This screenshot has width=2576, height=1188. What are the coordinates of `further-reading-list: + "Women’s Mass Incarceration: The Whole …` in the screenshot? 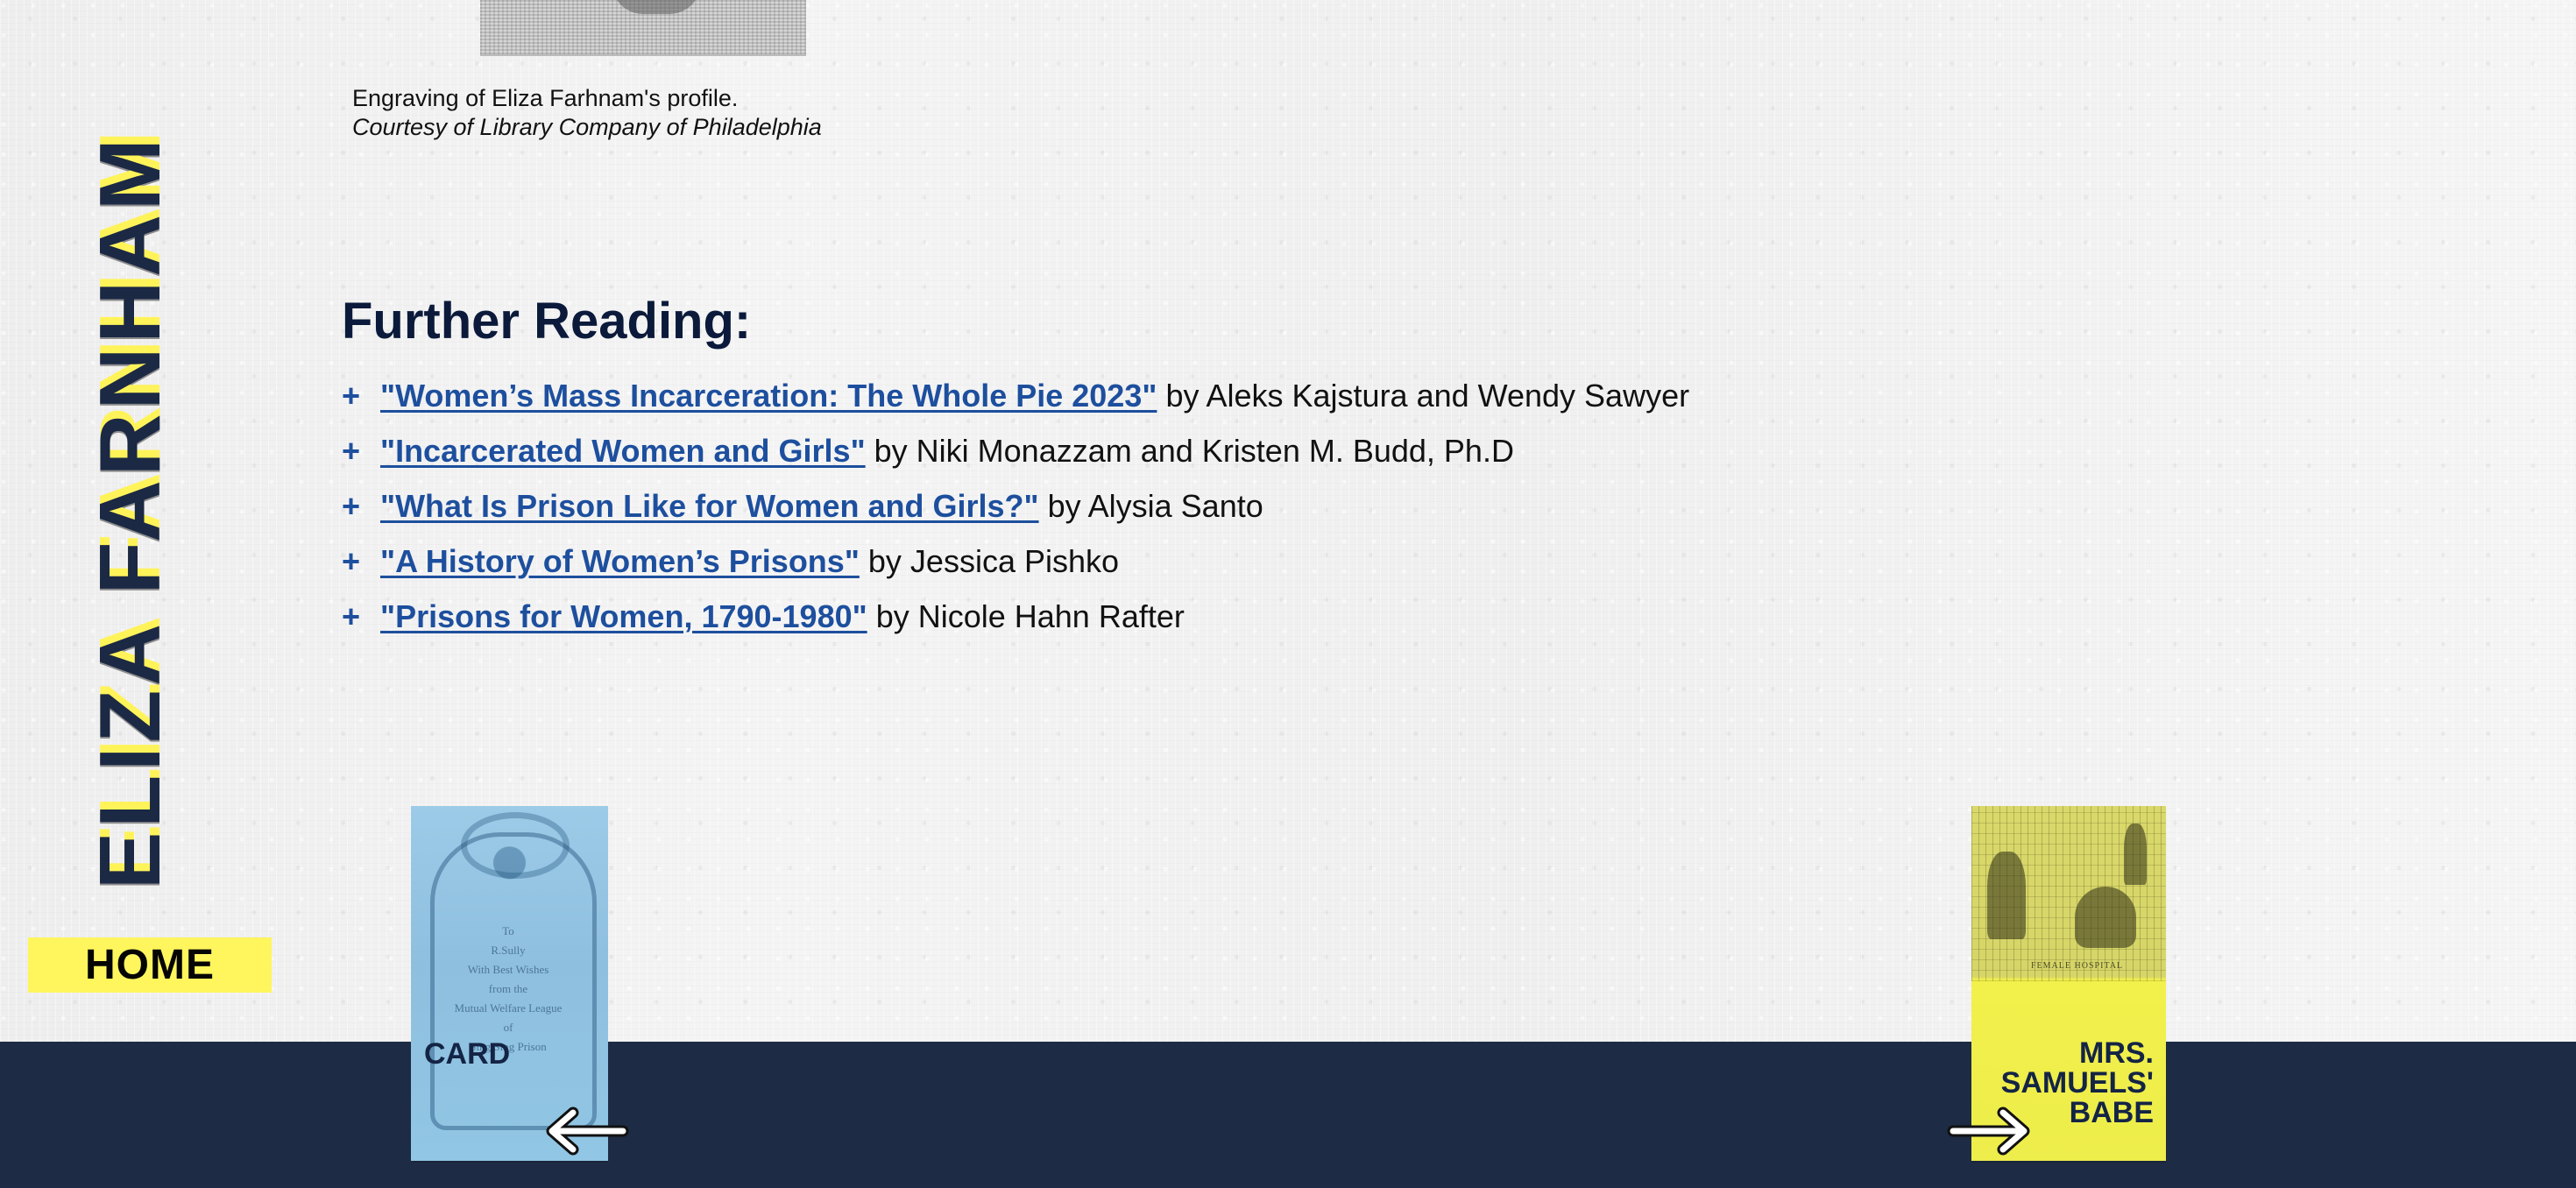 It's located at (1086, 506).